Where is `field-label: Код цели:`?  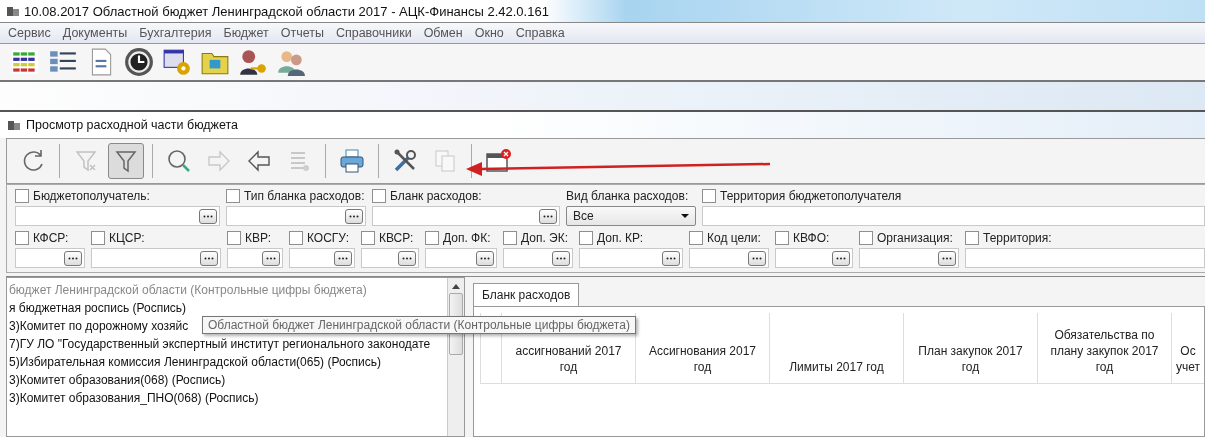 field-label: Код цели: is located at coordinates (734, 238).